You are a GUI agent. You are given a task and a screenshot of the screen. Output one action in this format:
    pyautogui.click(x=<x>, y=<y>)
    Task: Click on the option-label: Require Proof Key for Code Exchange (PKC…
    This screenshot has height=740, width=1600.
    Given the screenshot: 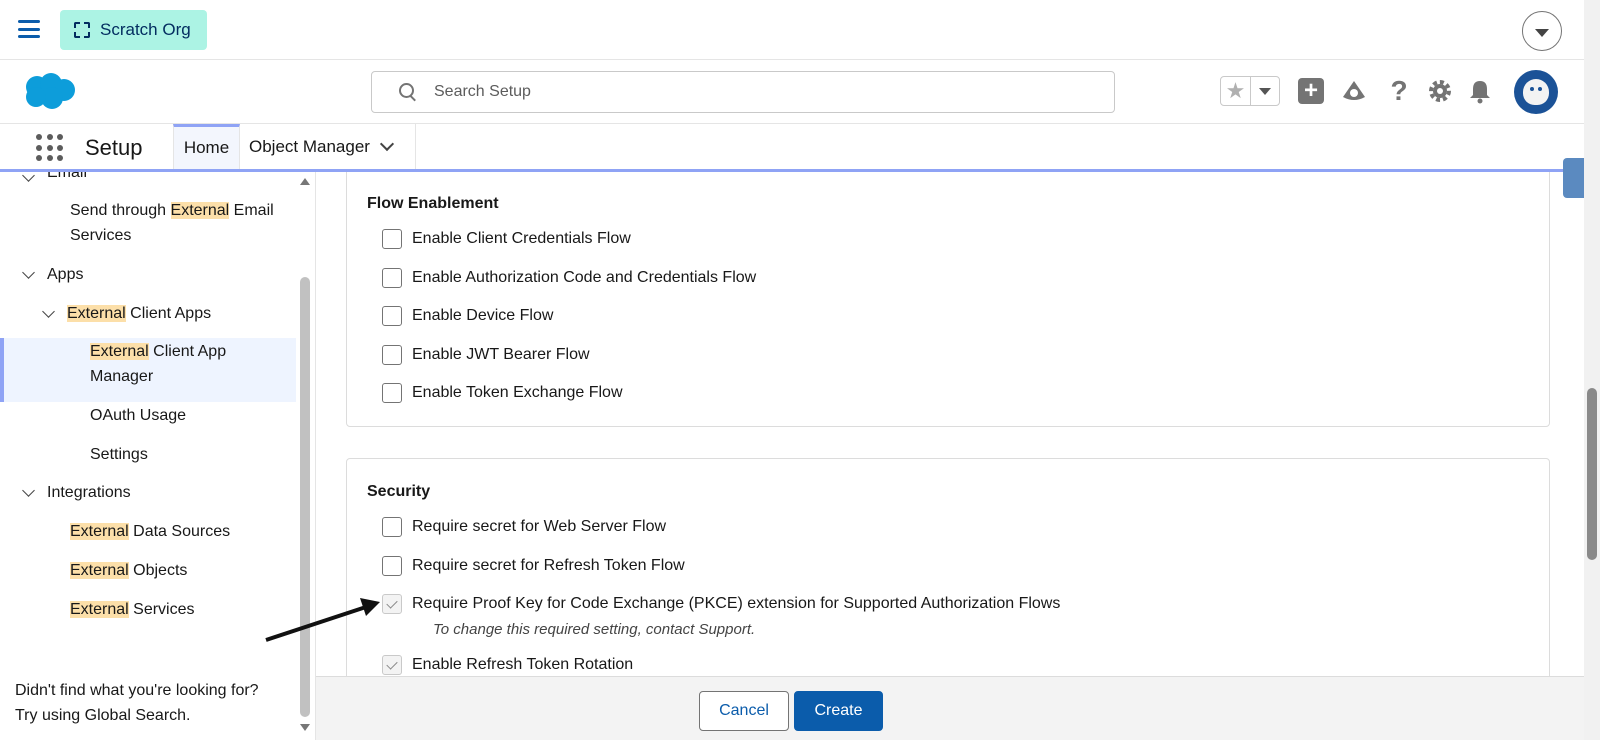 What is the action you would take?
    pyautogui.click(x=736, y=603)
    